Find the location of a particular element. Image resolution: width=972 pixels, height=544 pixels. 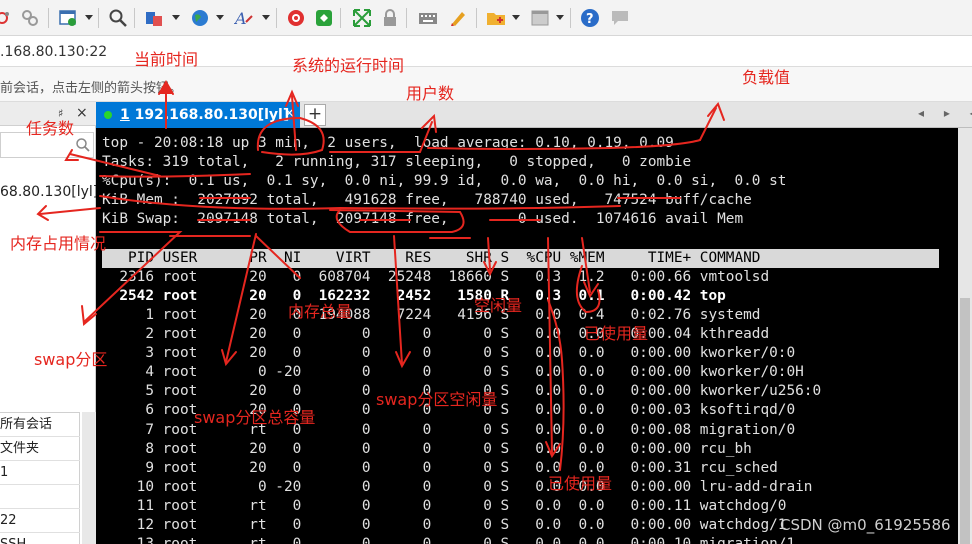

hint-bar: 前会话，点击左侧的箭头按钮。 is located at coordinates (486, 84).